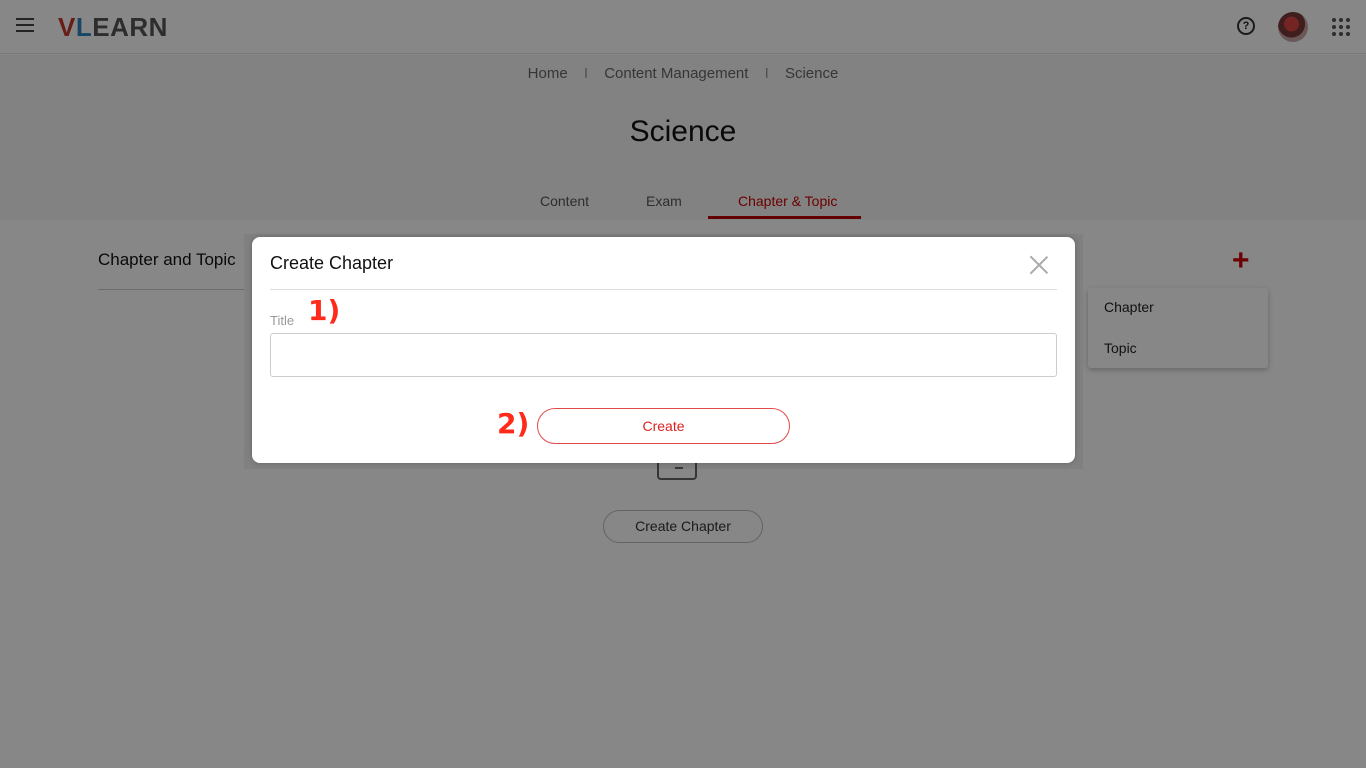 The width and height of the screenshot is (1366, 768). What do you see at coordinates (663, 289) in the screenshot?
I see `modal-divider` at bounding box center [663, 289].